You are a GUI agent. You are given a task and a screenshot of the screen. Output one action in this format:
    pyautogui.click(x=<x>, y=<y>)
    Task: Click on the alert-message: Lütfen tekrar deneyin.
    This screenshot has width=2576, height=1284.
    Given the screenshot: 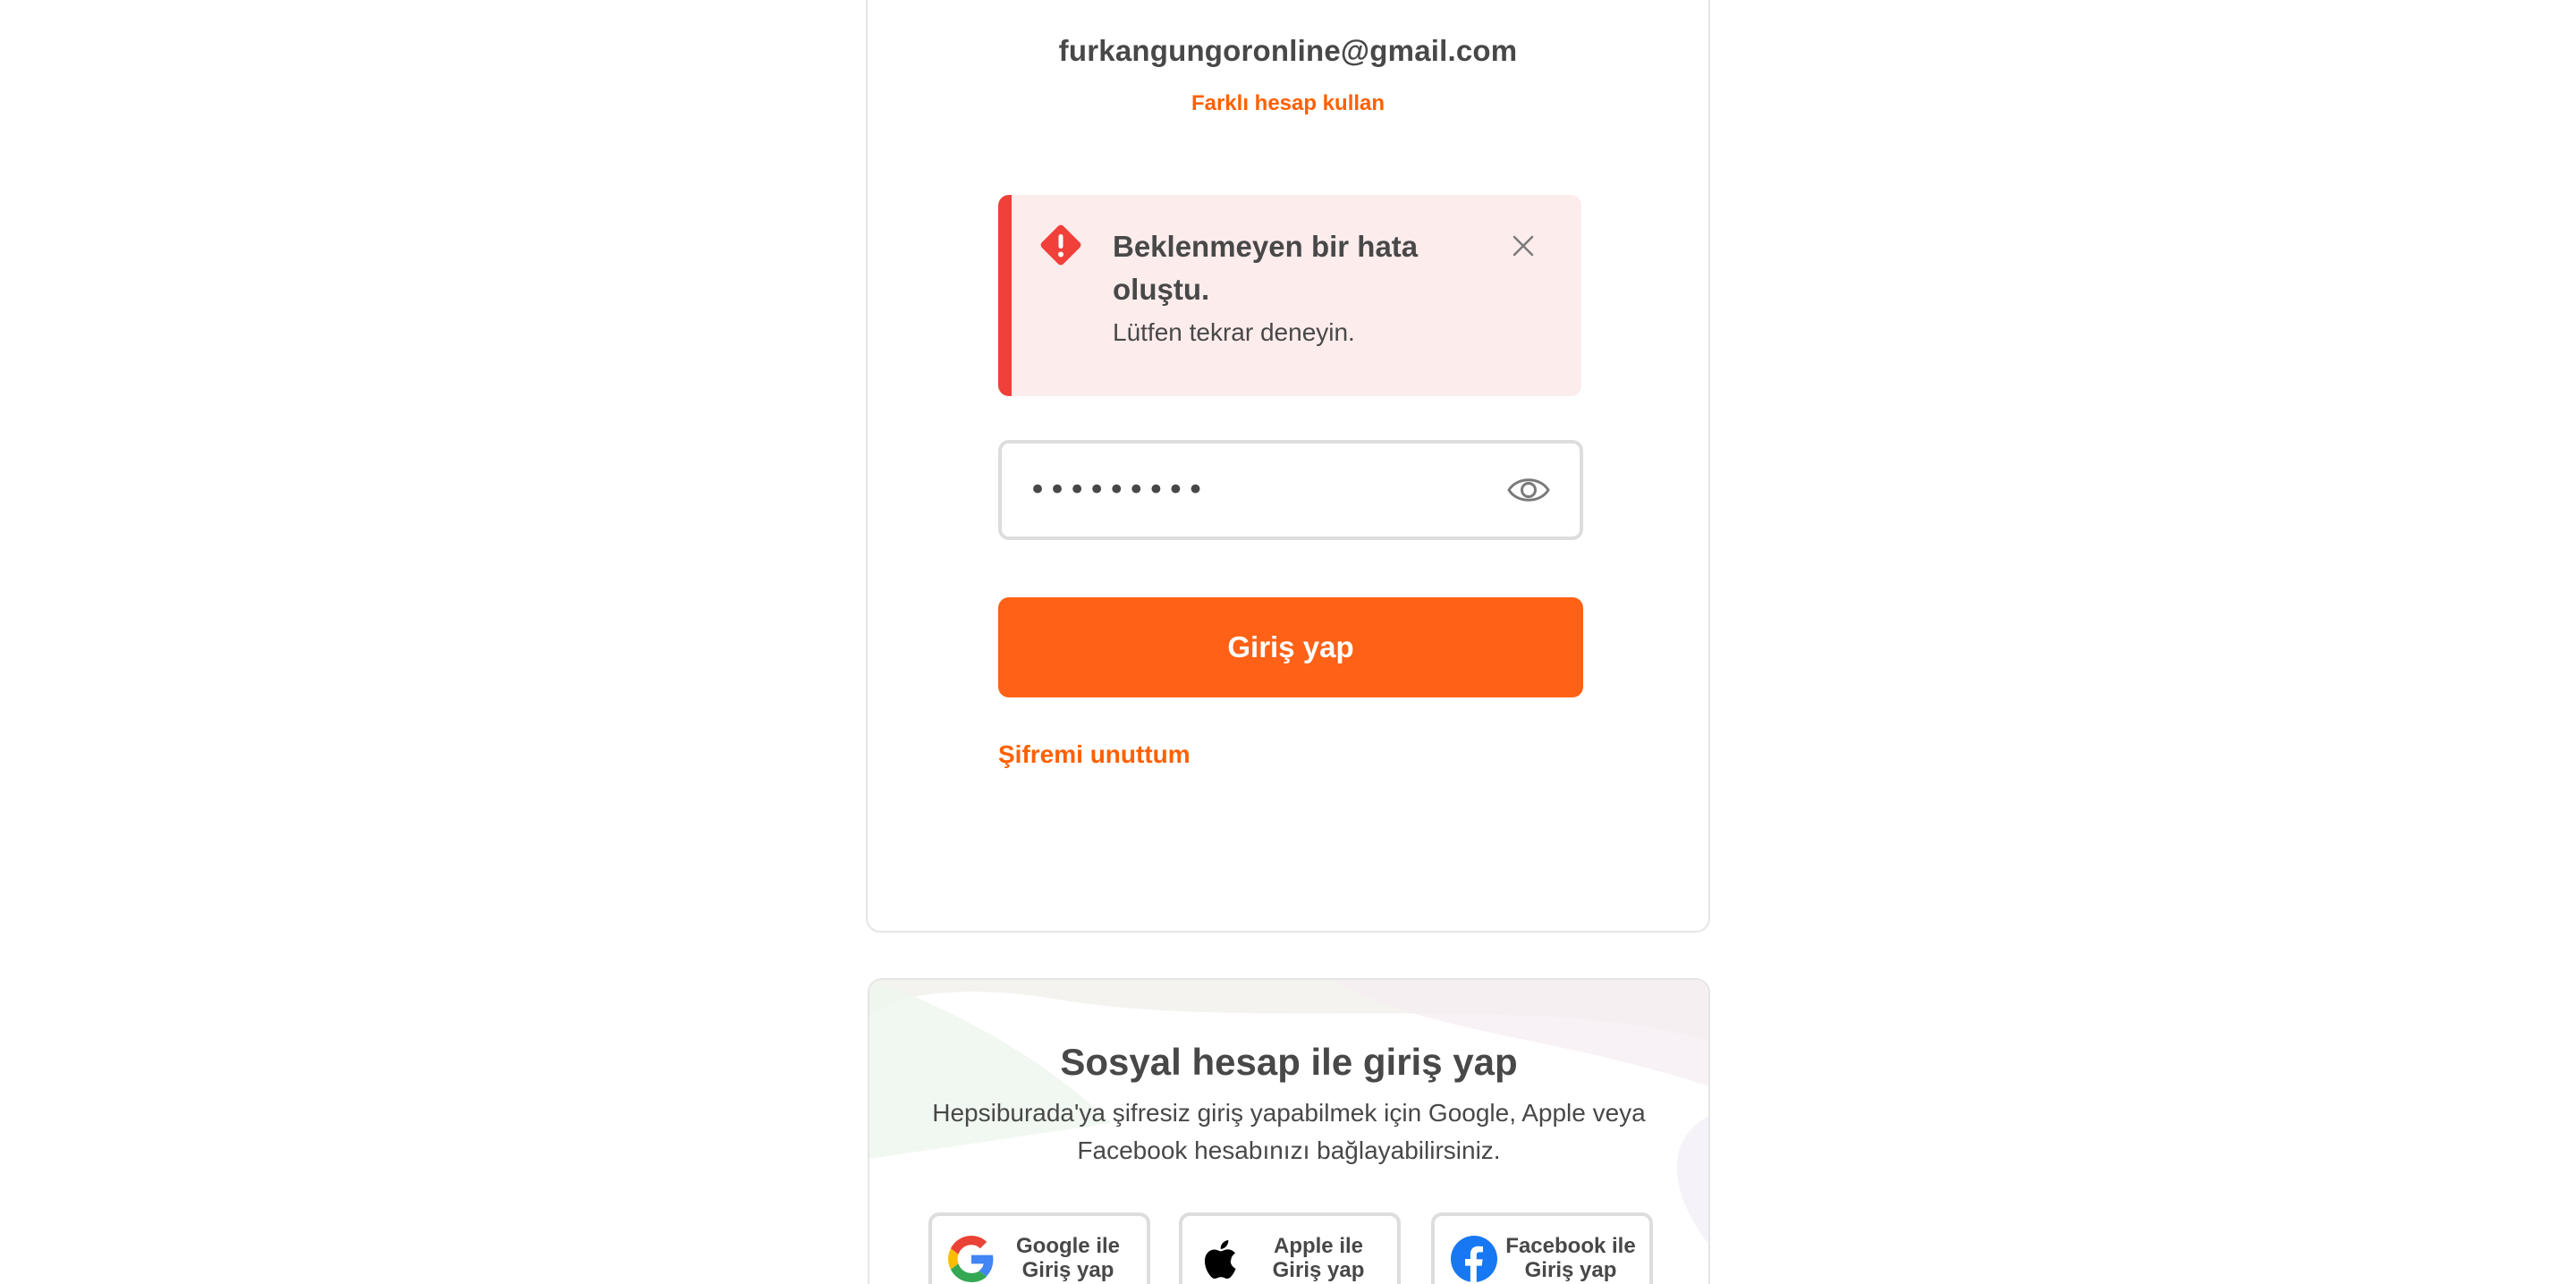 What is the action you would take?
    pyautogui.click(x=1234, y=332)
    